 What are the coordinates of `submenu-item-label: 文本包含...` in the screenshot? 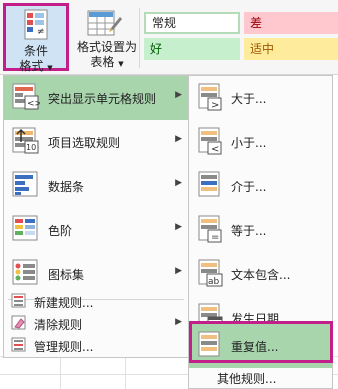 It's located at (261, 275).